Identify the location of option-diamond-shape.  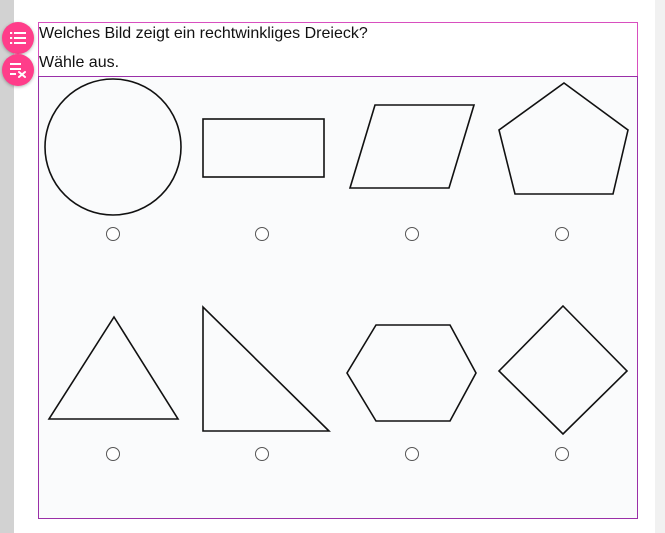
(563, 370).